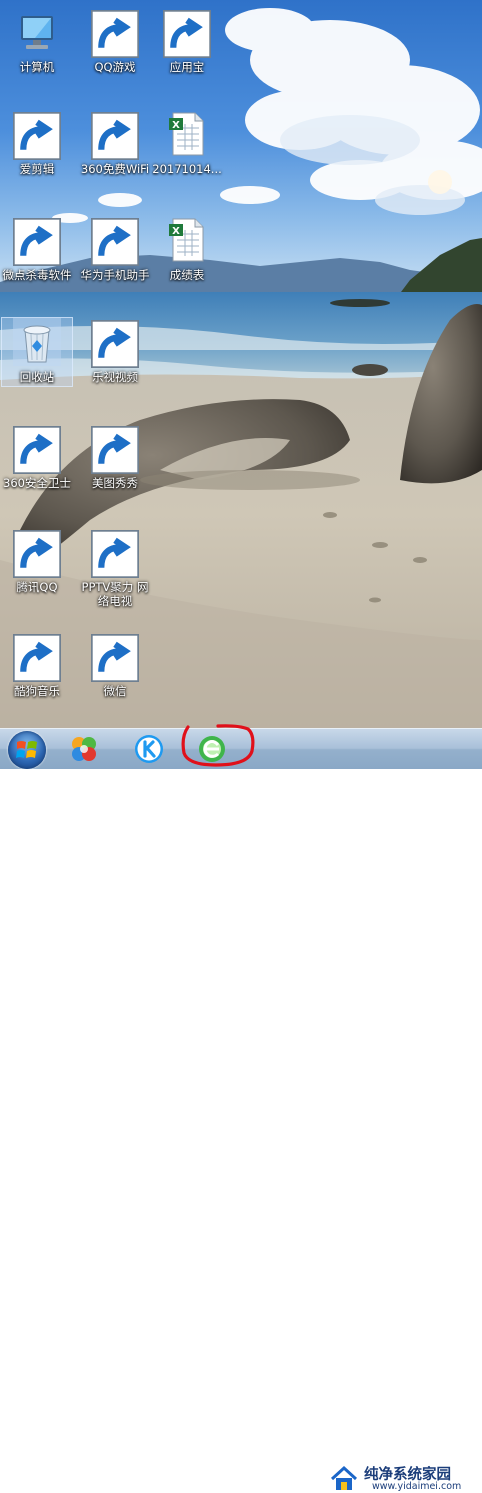 Image resolution: width=482 pixels, height=1493 pixels. I want to click on desktop-icon-letv: 乐视视频, so click(115, 351).